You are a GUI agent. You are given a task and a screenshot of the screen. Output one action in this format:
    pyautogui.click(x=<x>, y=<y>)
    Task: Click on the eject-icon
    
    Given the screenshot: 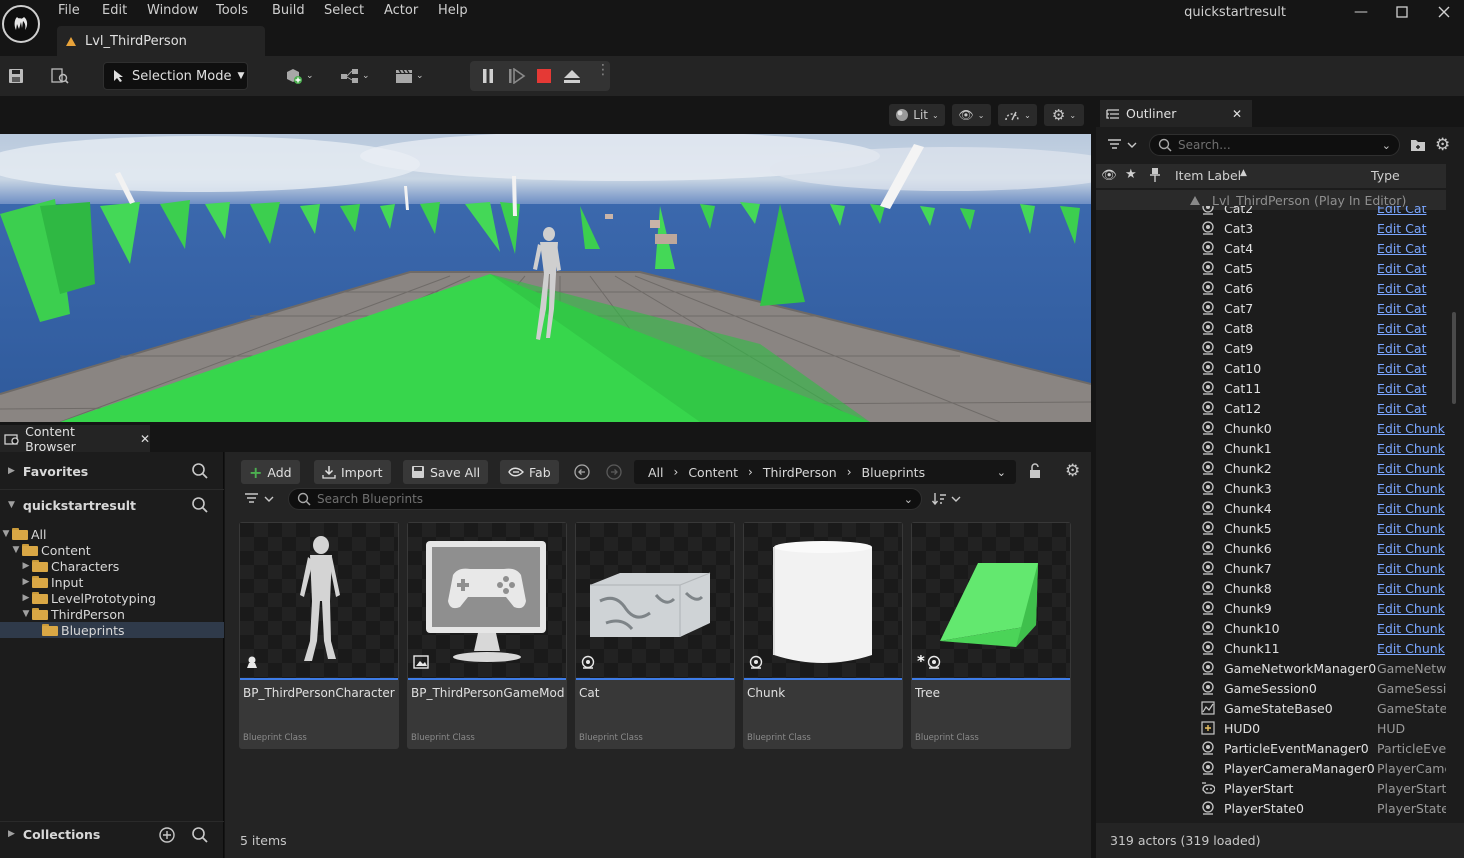 What is the action you would take?
    pyautogui.click(x=572, y=77)
    